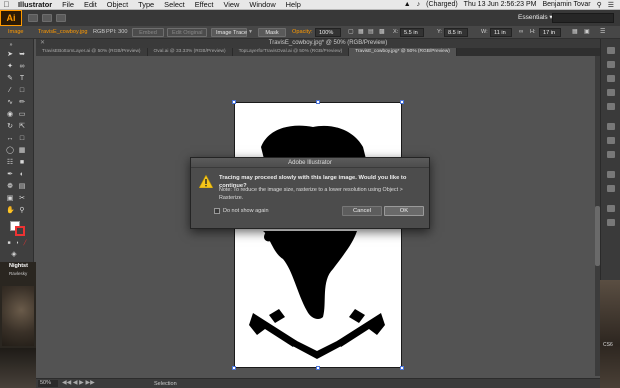  I want to click on cancel-button: Cancel, so click(362, 211).